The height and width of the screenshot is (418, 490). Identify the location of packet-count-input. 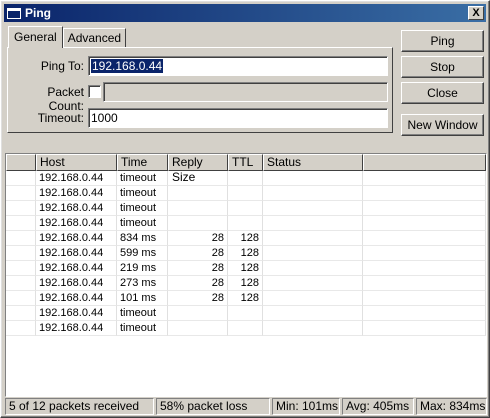
(245, 92).